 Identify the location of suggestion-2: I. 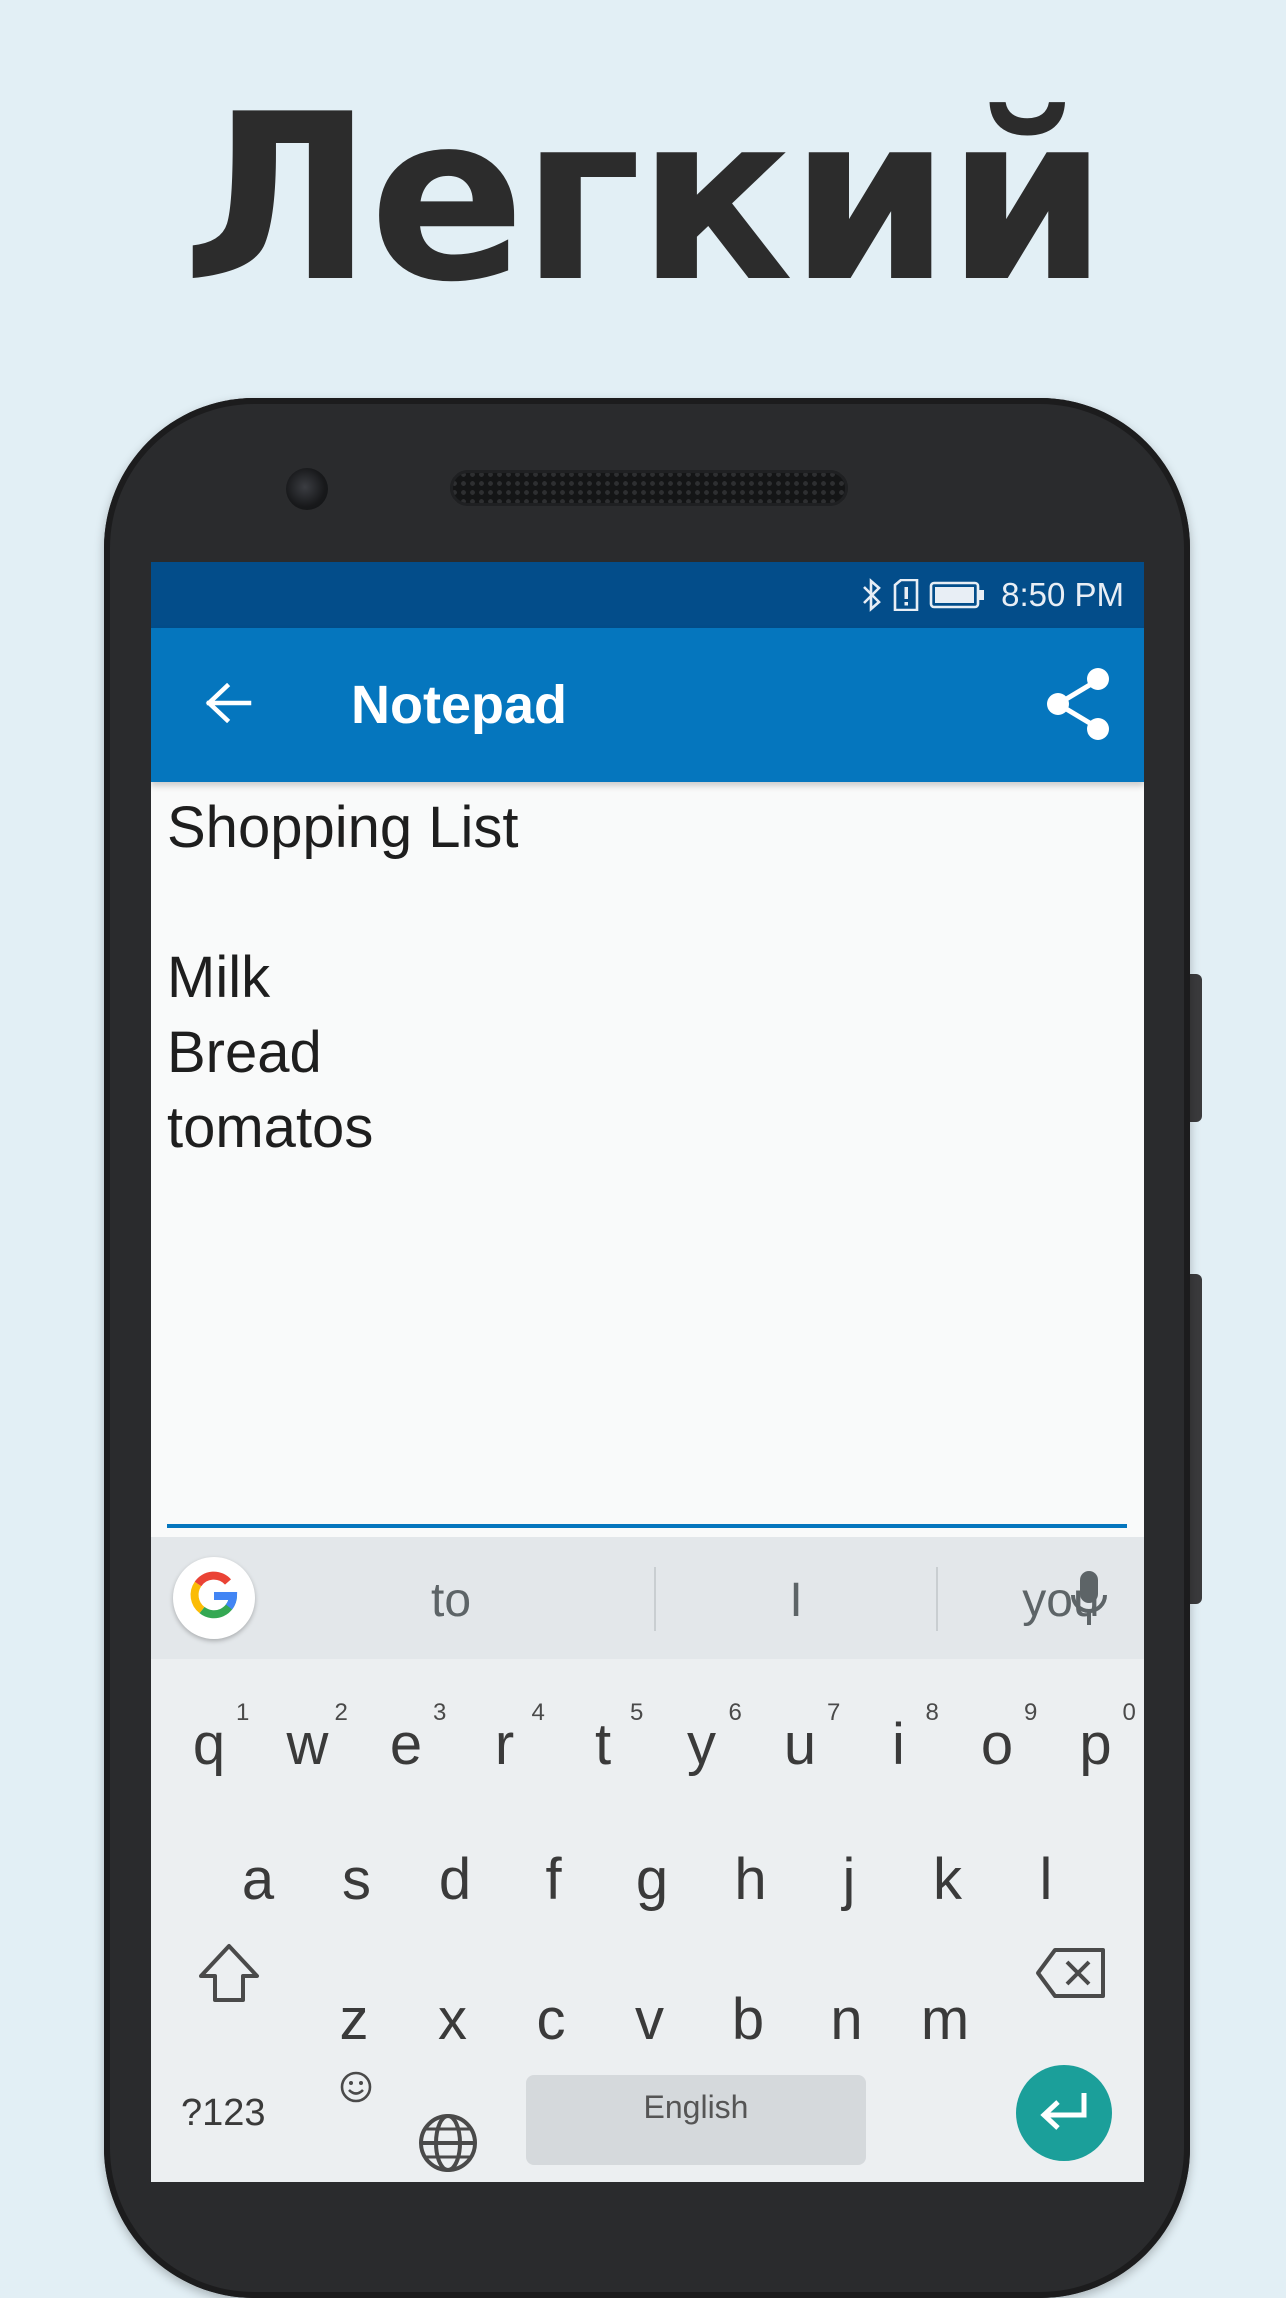
(796, 1598).